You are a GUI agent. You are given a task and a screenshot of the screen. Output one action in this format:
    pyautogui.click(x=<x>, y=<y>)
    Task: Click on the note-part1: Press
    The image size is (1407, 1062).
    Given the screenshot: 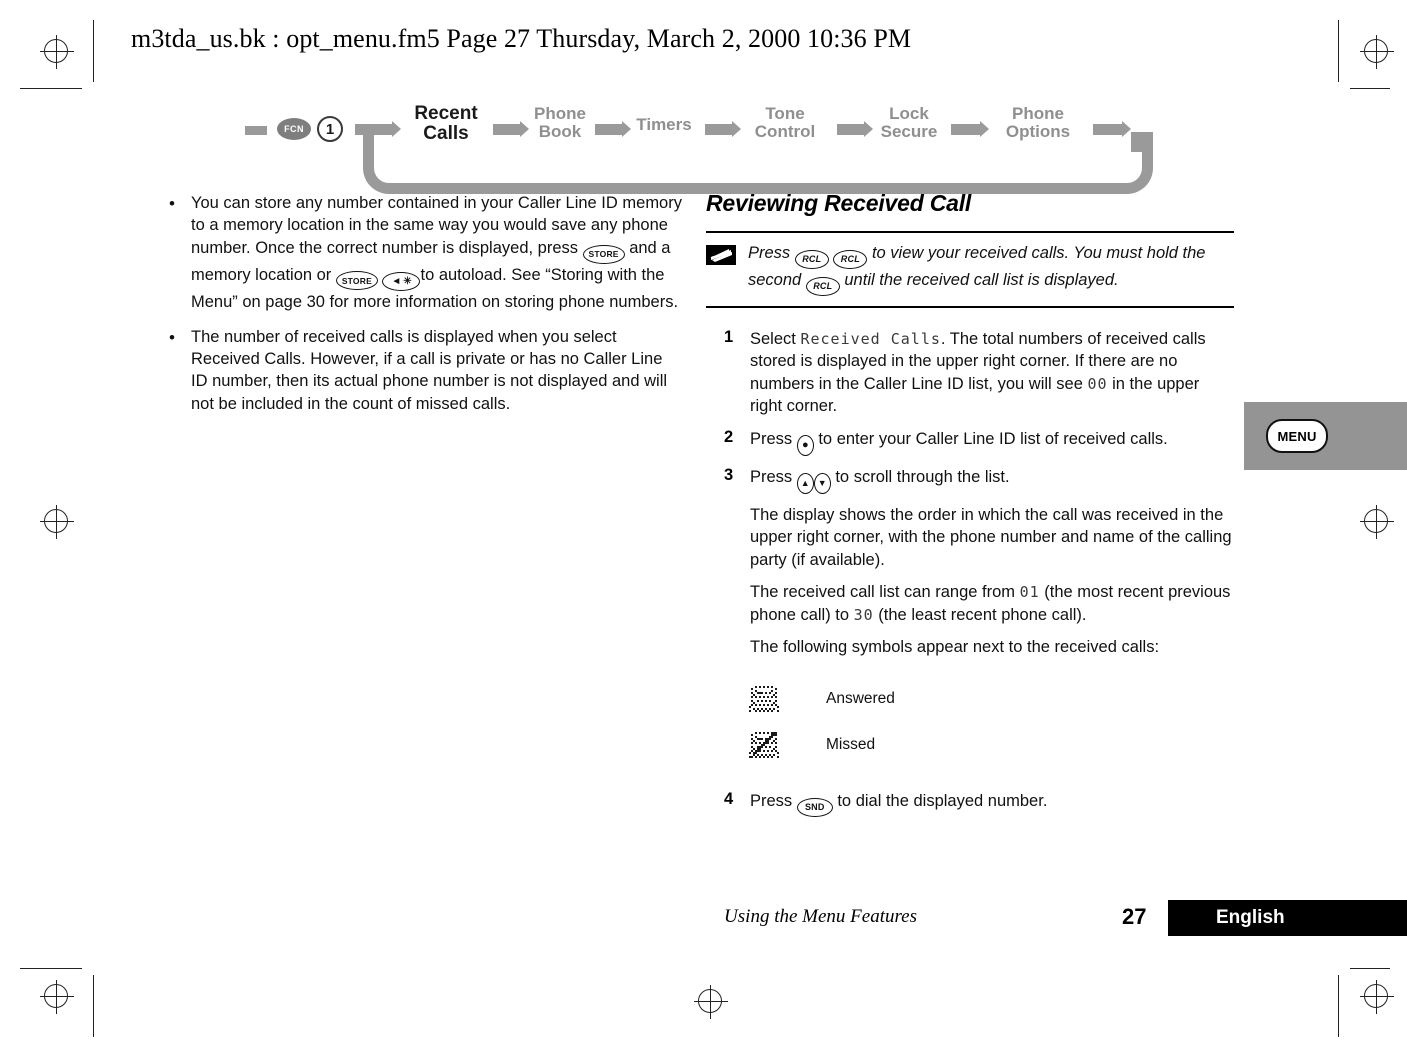 What is the action you would take?
    pyautogui.click(x=771, y=253)
    